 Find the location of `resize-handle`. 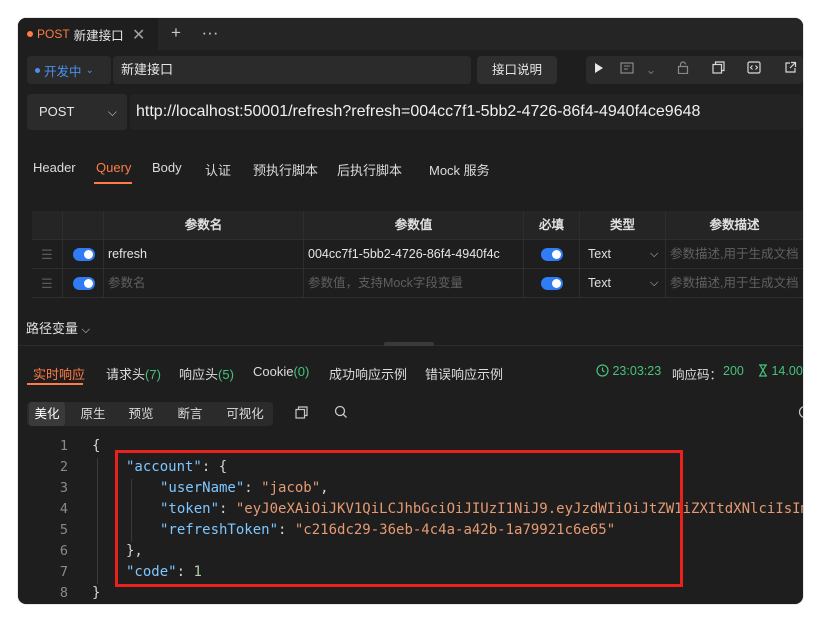

resize-handle is located at coordinates (409, 344).